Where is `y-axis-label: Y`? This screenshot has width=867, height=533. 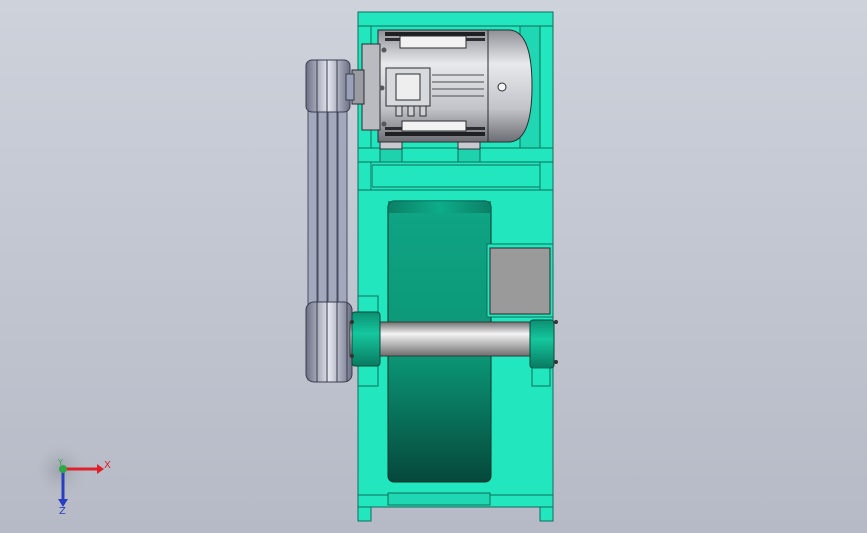
y-axis-label: Y is located at coordinates (60, 462).